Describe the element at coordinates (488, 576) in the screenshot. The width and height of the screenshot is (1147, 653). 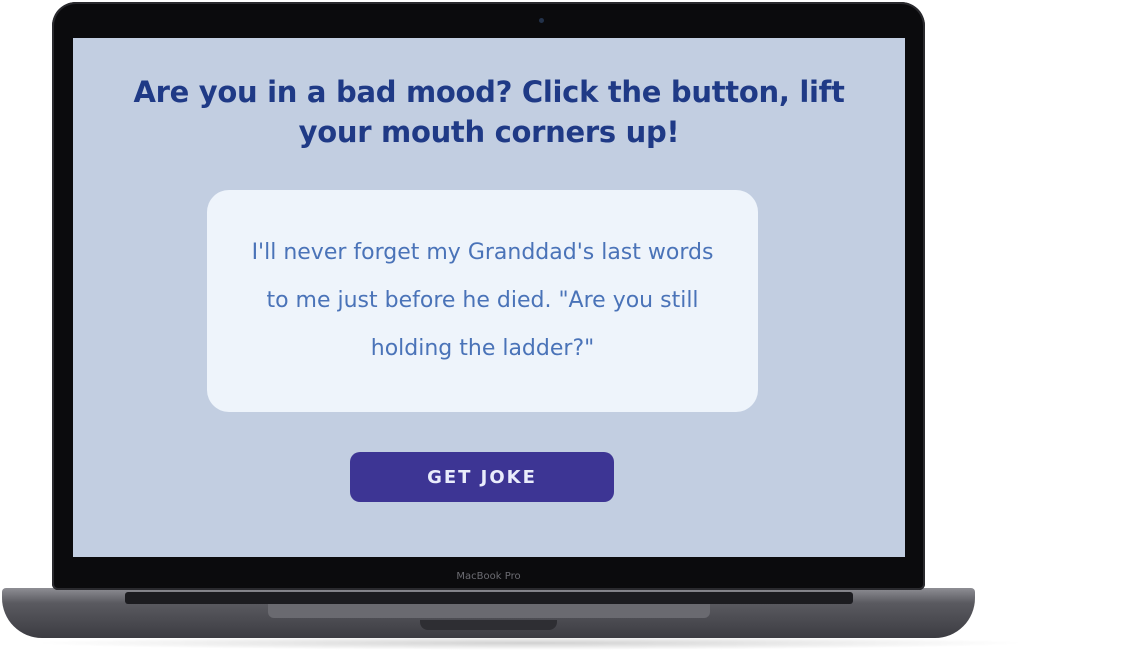
I see `device-model-label: MacBook Pro` at that location.